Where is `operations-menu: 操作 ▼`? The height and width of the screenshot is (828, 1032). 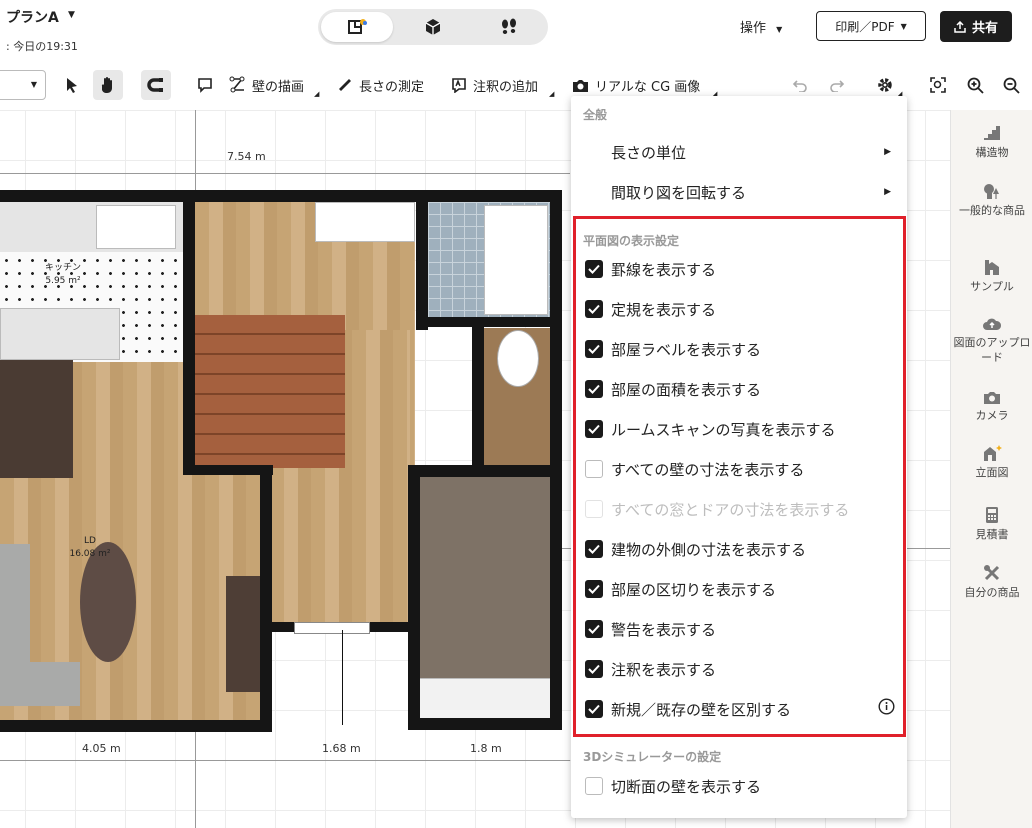 operations-menu: 操作 ▼ is located at coordinates (761, 26).